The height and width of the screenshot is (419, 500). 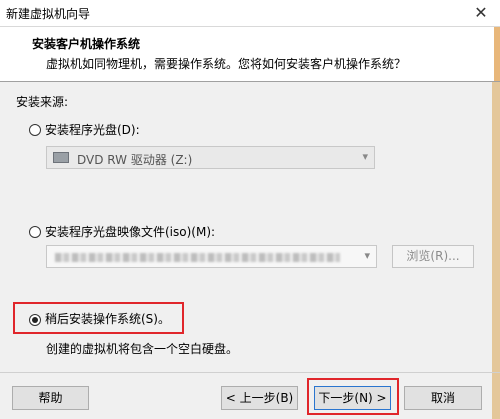 I want to click on drive-select: DVD RW 驱动器 (Z:) ▾, so click(x=210, y=157).